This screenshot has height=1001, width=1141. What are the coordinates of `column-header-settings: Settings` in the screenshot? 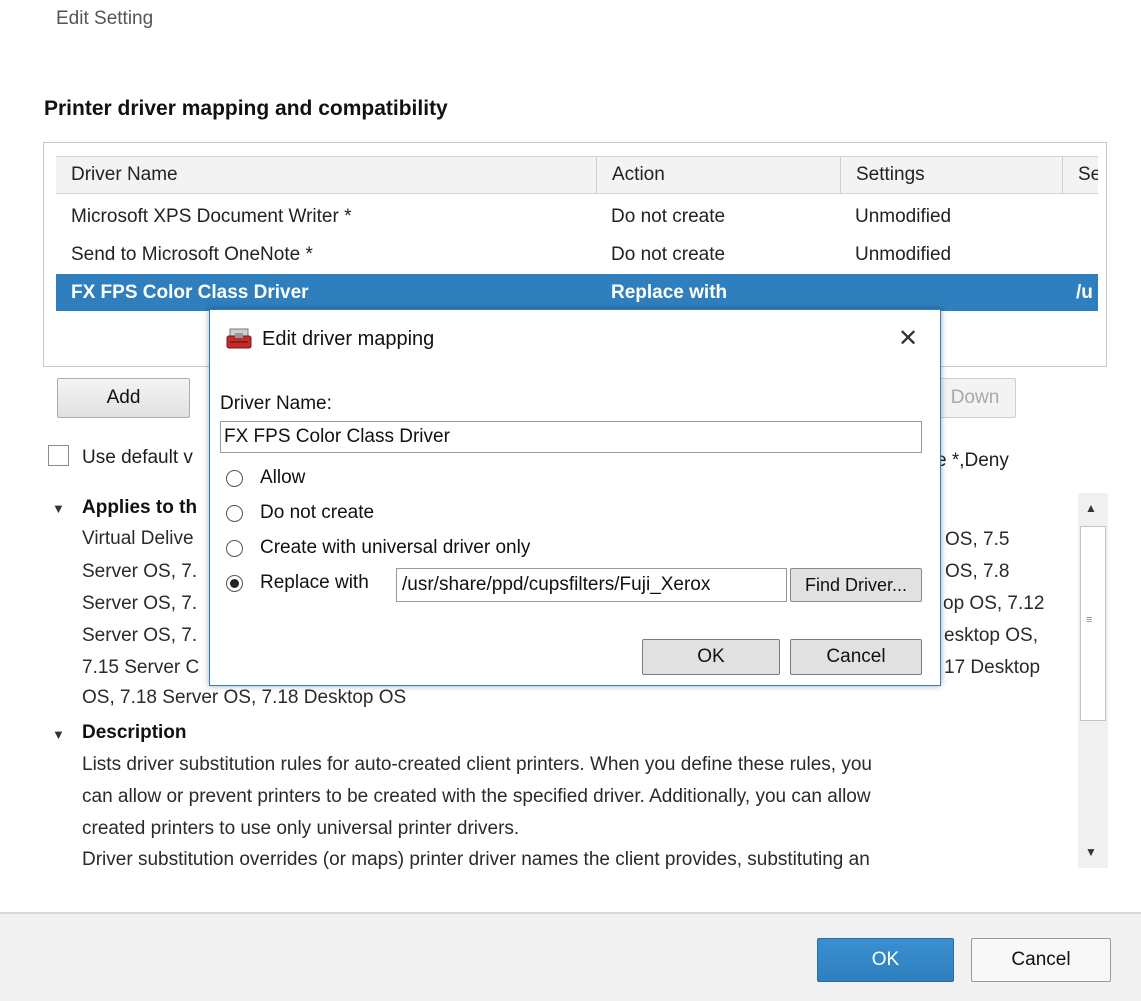 It's located at (951, 175).